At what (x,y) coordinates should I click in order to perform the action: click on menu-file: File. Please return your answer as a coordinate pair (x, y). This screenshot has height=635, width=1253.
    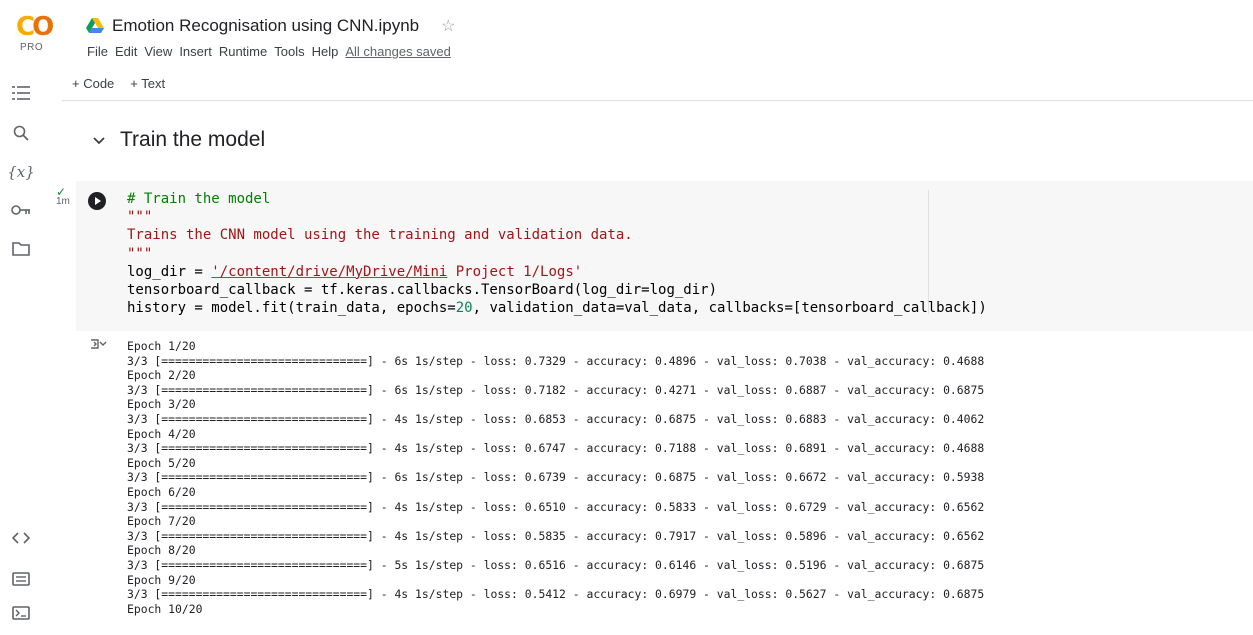
    Looking at the image, I should click on (97, 51).